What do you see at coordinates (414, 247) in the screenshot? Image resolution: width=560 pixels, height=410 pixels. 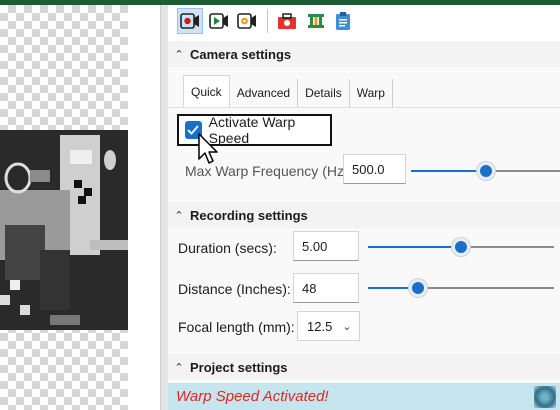 I see `duration-slider-fill` at bounding box center [414, 247].